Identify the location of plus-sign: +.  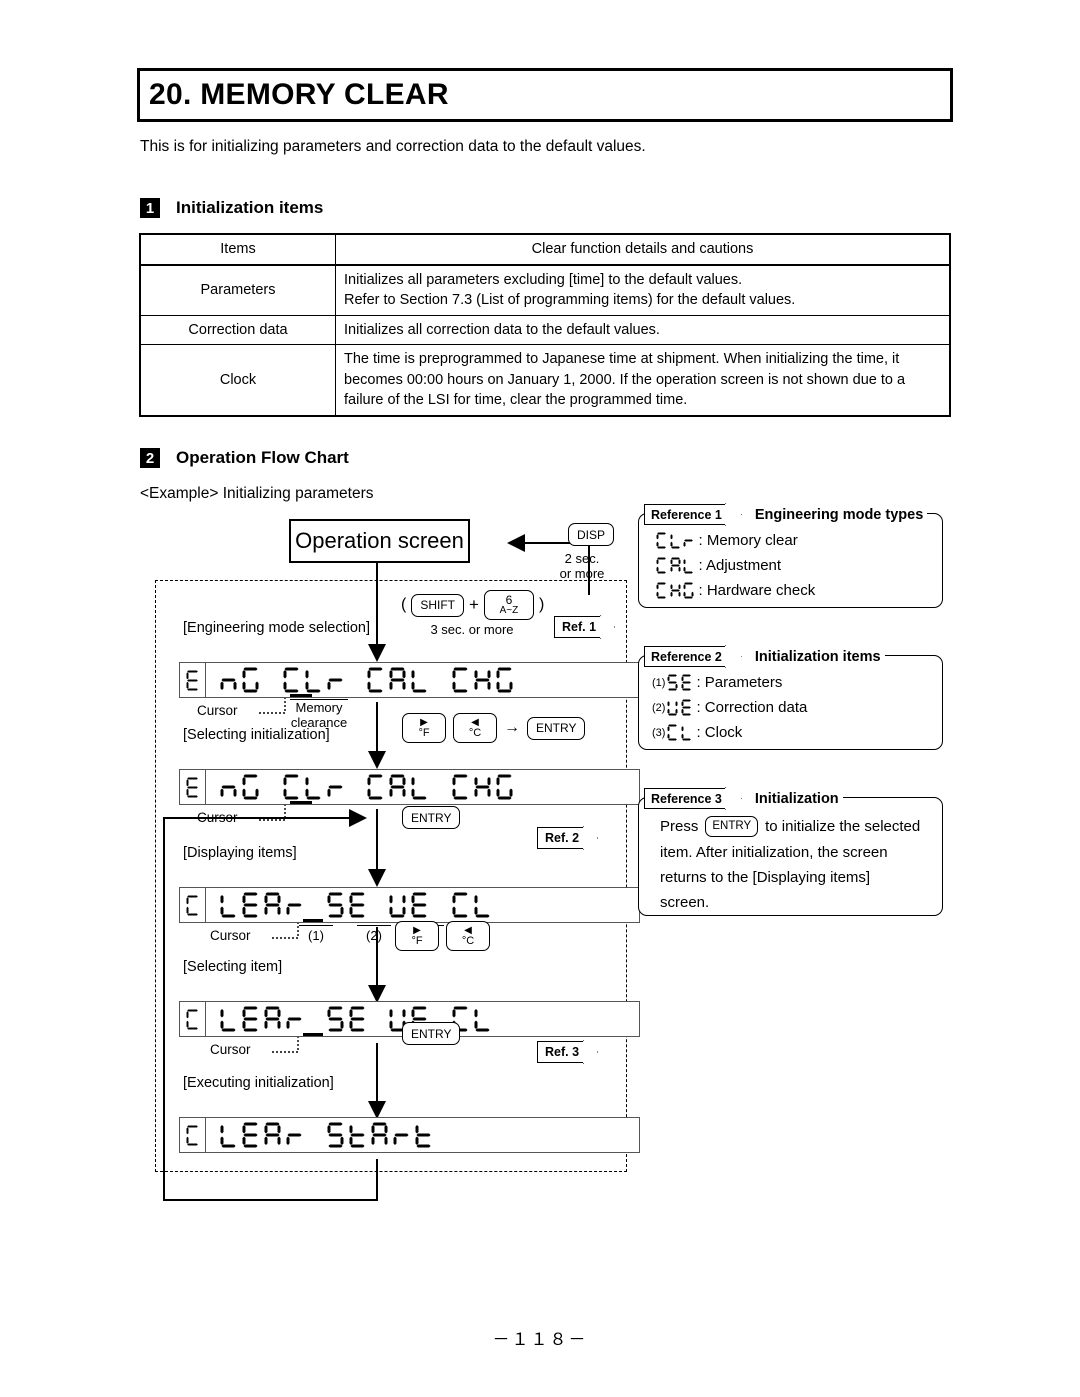
(474, 604).